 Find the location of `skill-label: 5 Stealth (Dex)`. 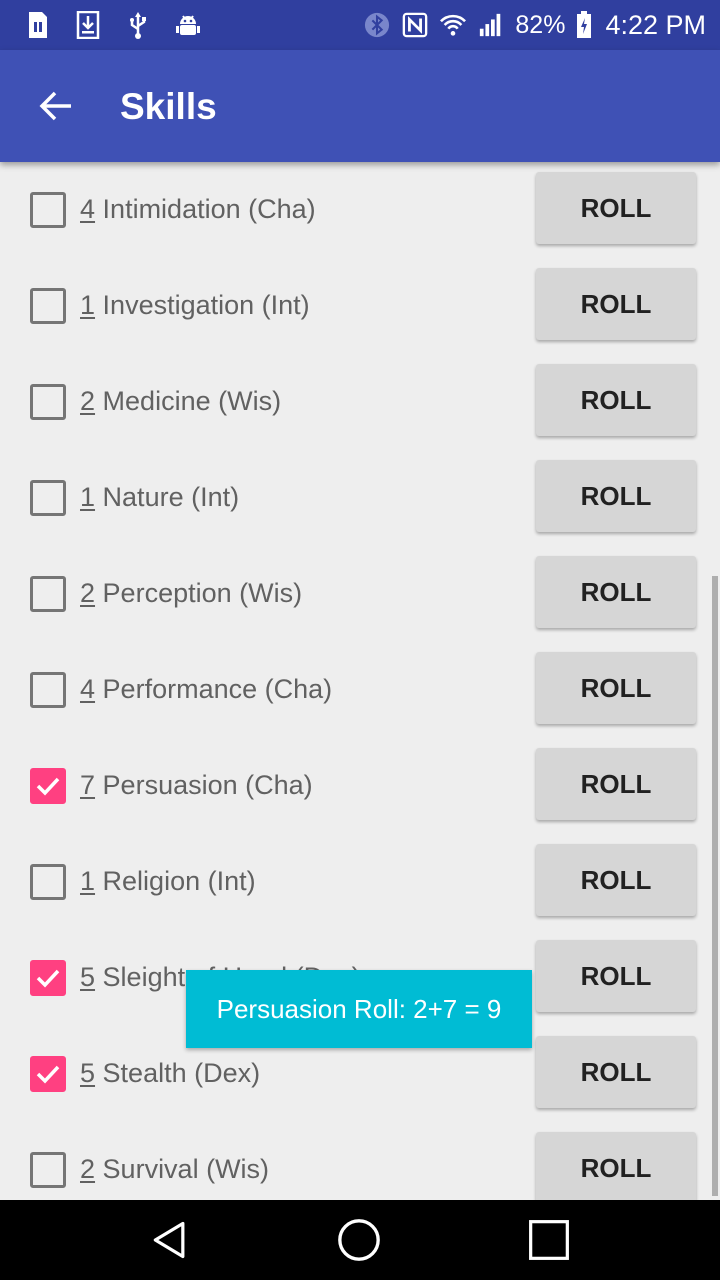

skill-label: 5 Stealth (Dex) is located at coordinates (170, 1073).